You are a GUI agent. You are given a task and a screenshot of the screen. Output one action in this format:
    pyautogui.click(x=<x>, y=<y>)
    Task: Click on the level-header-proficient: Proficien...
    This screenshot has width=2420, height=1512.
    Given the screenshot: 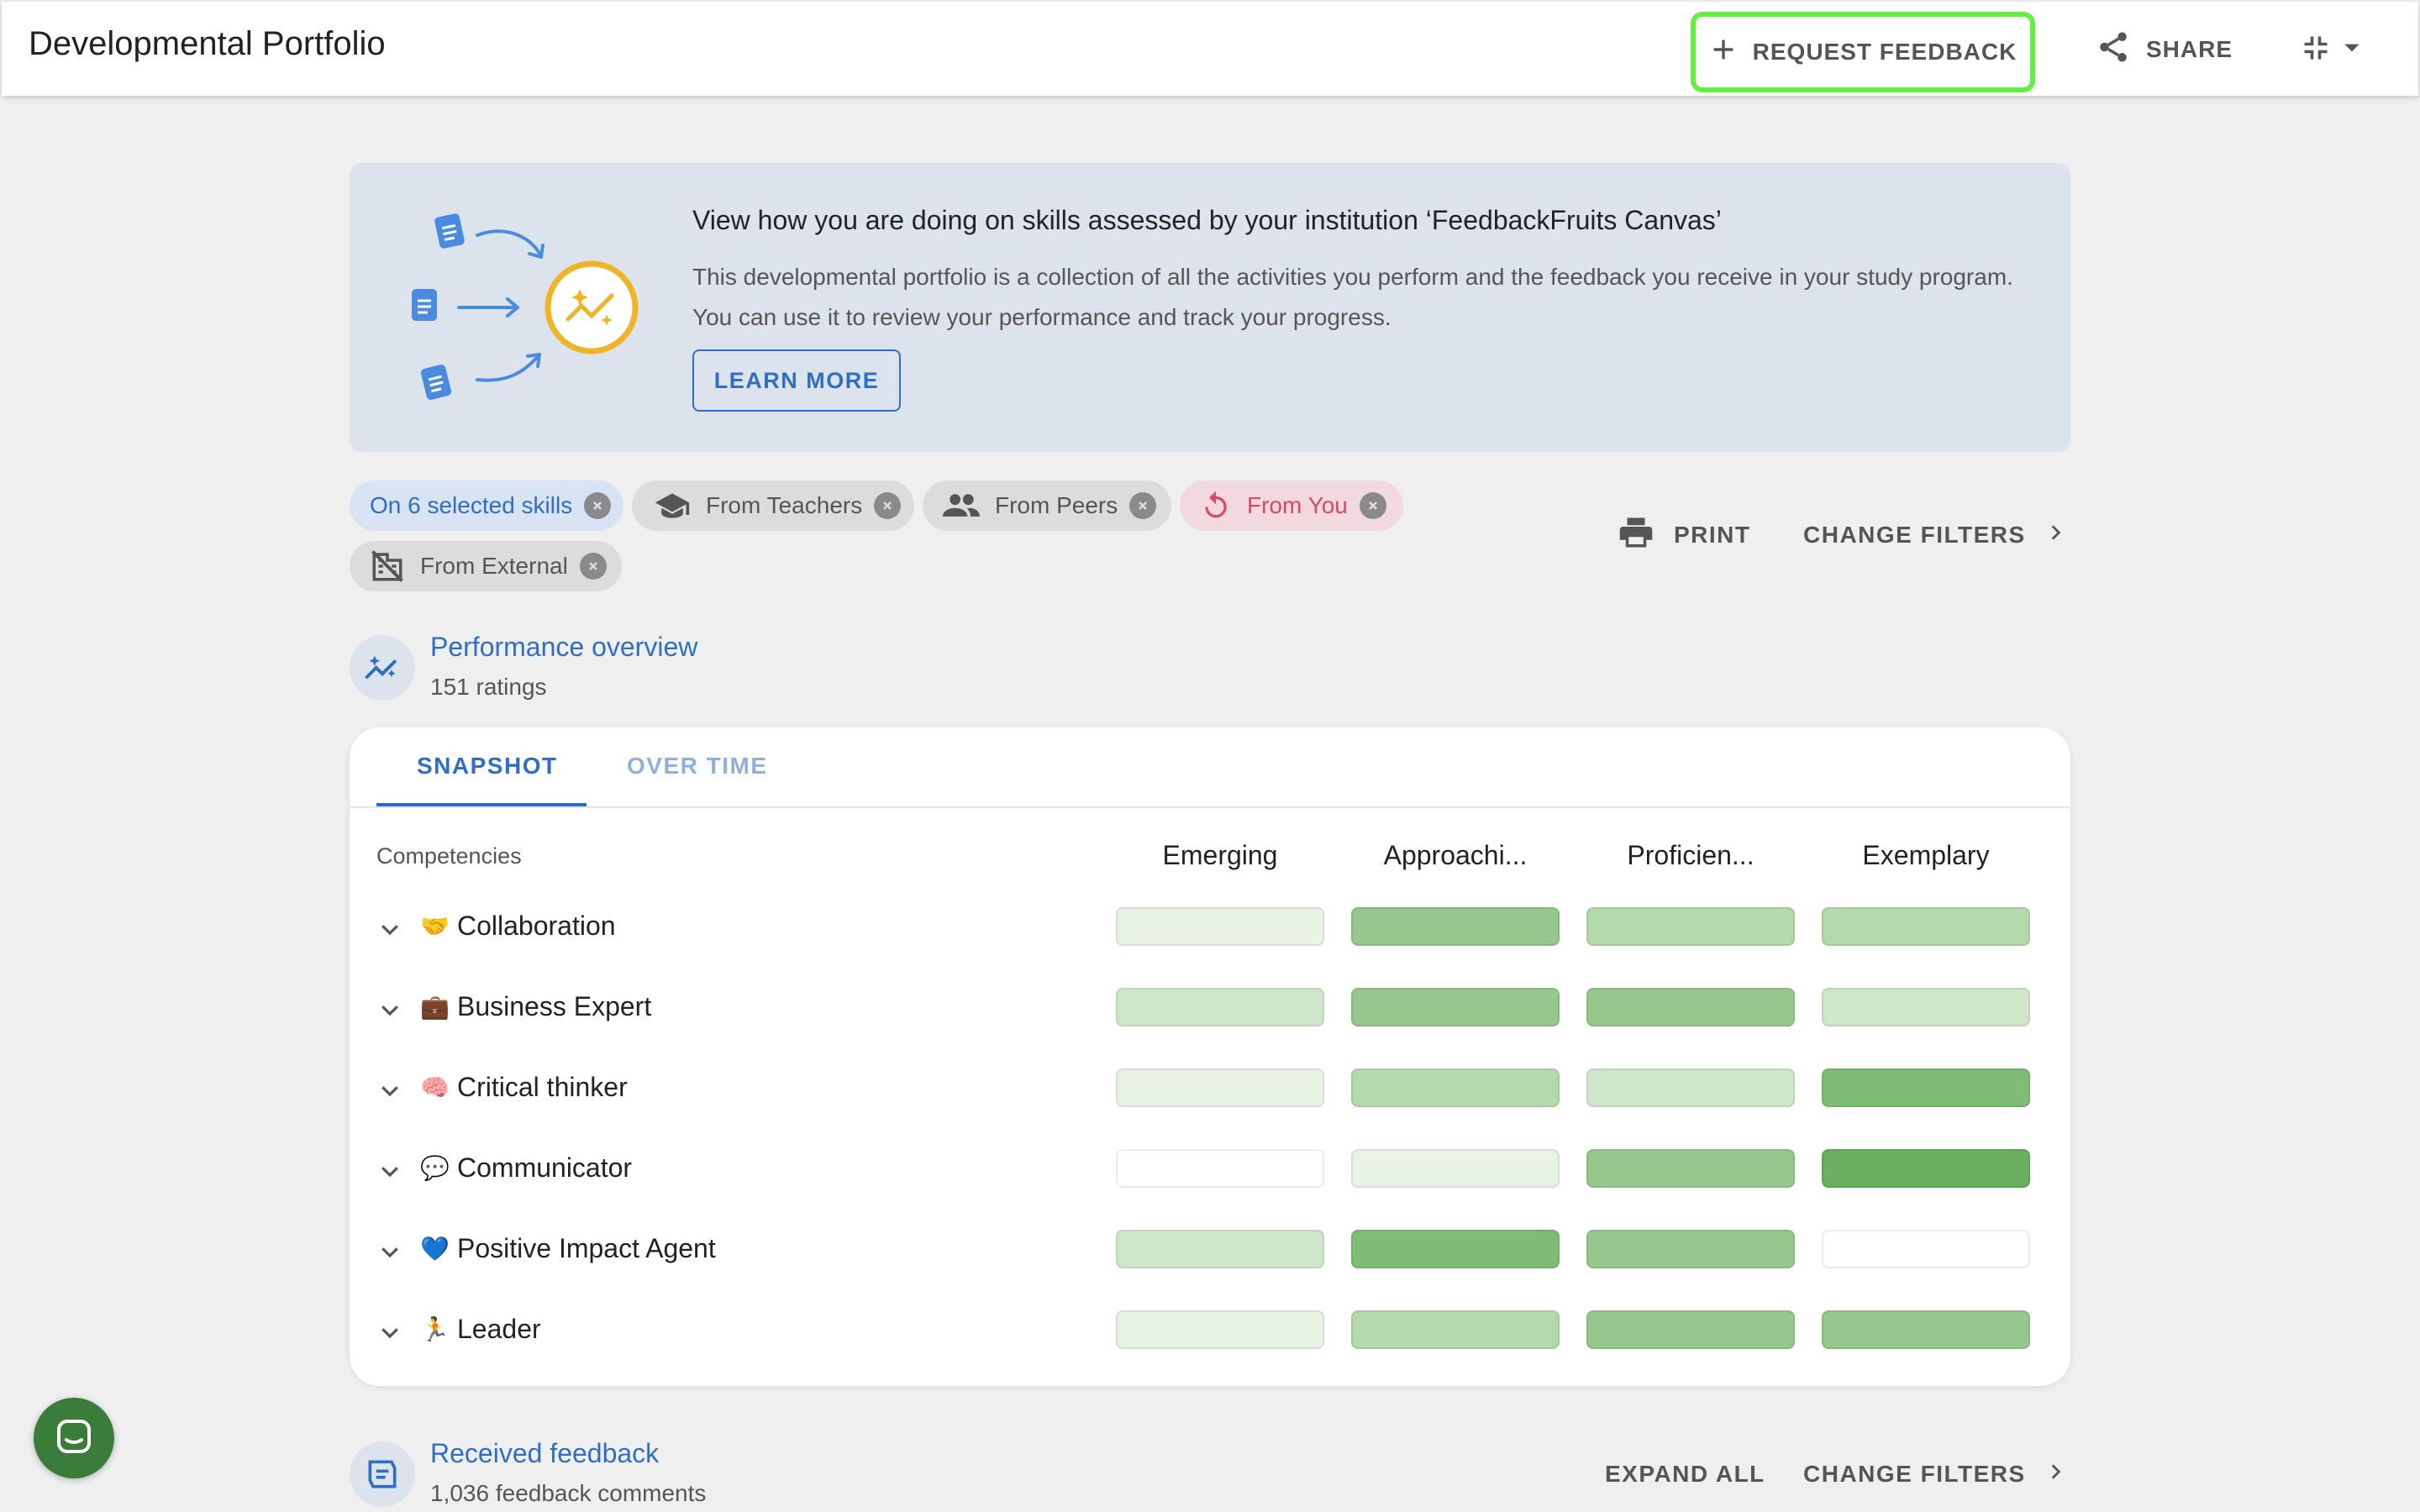 What is the action you would take?
    pyautogui.click(x=1690, y=855)
    